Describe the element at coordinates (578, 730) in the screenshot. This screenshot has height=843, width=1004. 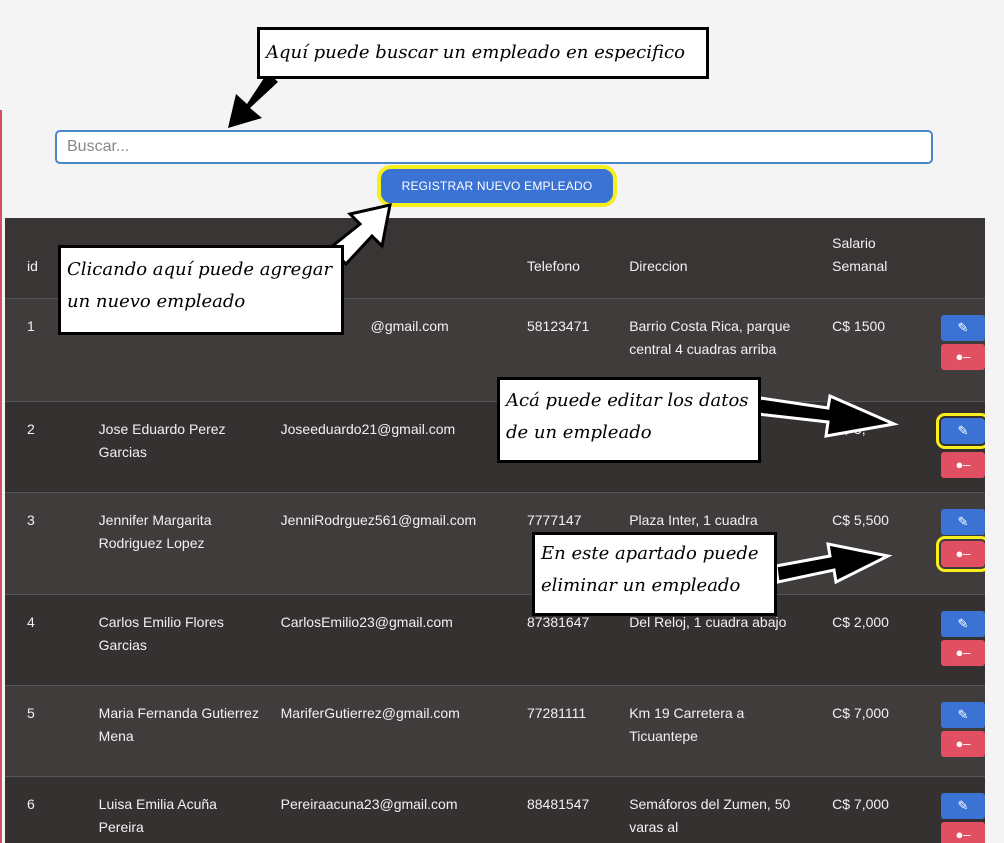
I see `cell-phone: 77281111` at that location.